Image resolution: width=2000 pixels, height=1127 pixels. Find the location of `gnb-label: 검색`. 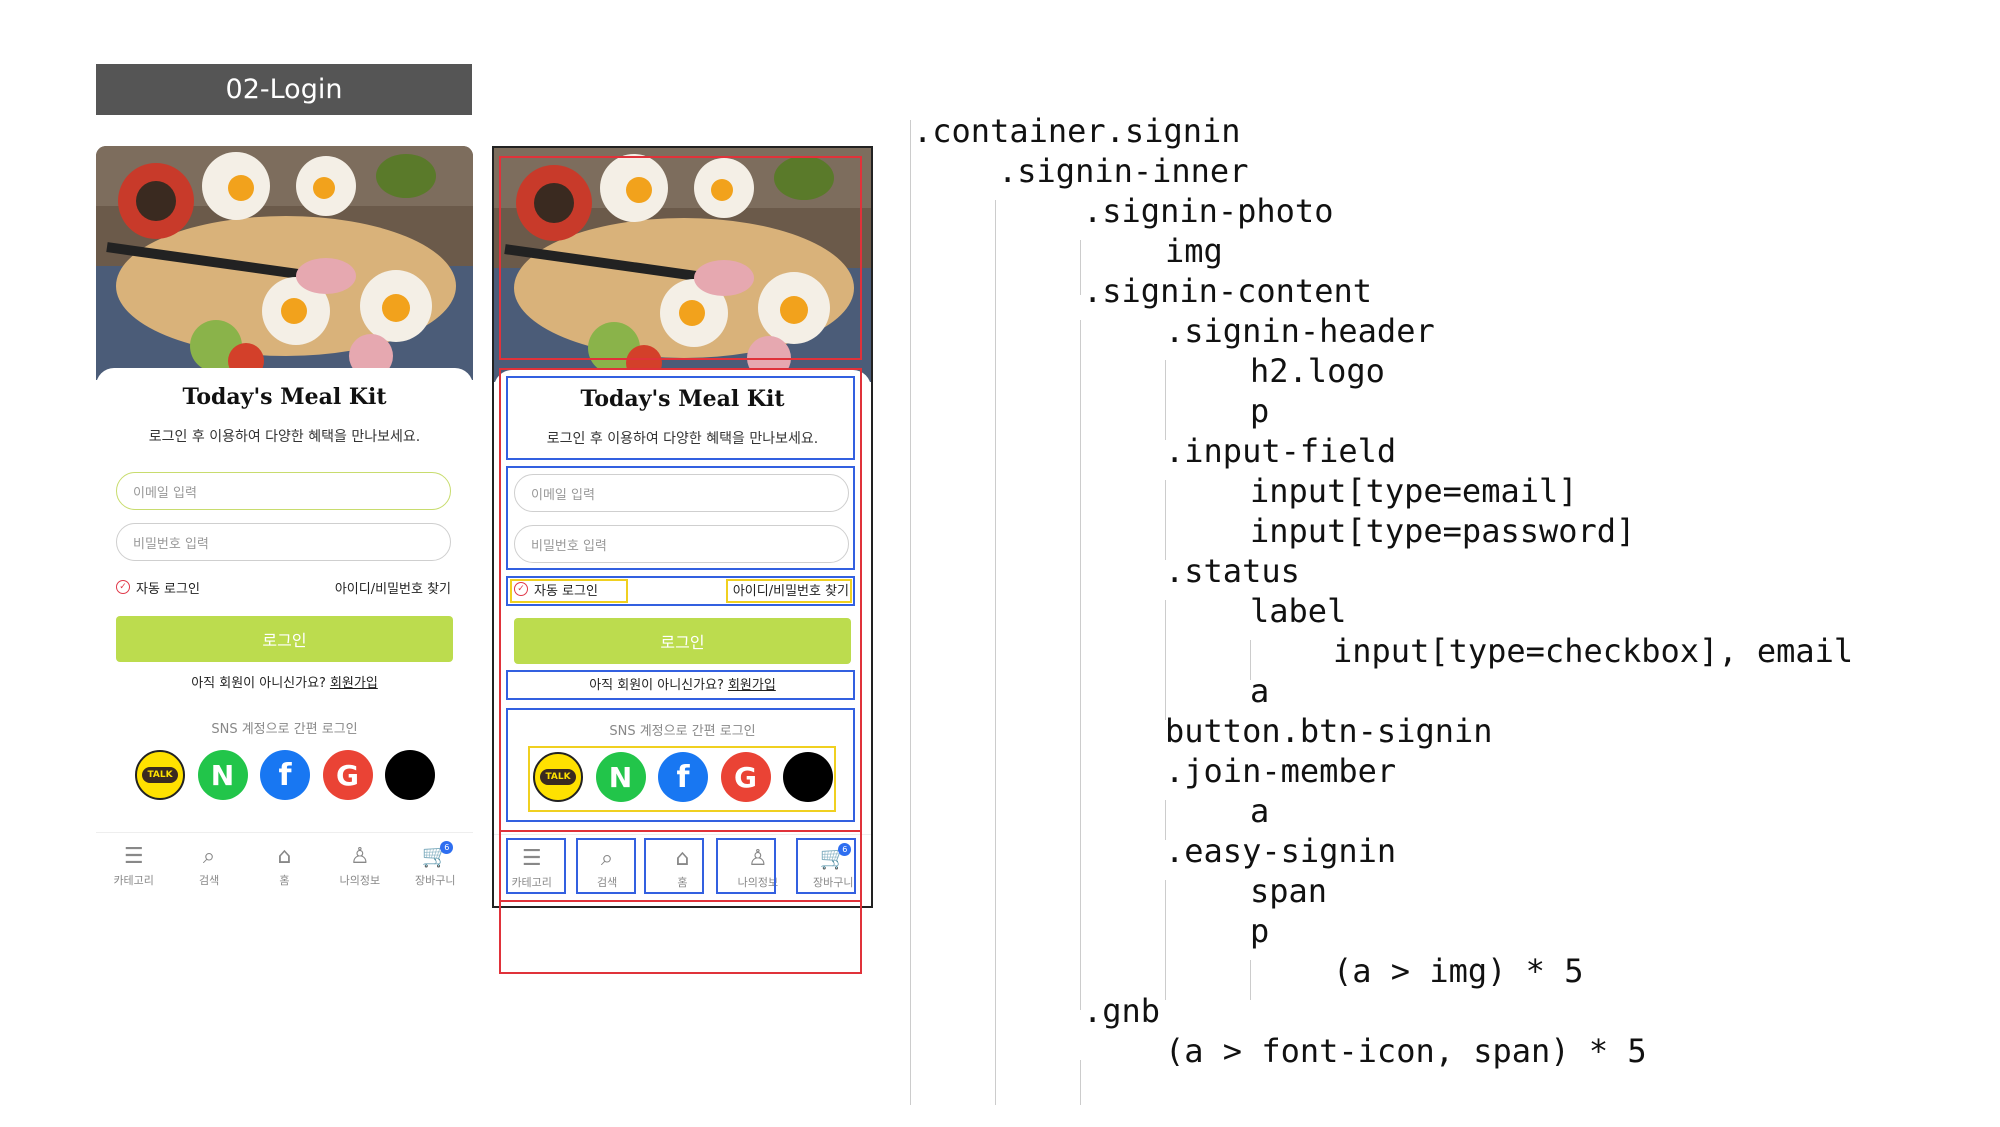

gnb-label: 검색 is located at coordinates (209, 880).